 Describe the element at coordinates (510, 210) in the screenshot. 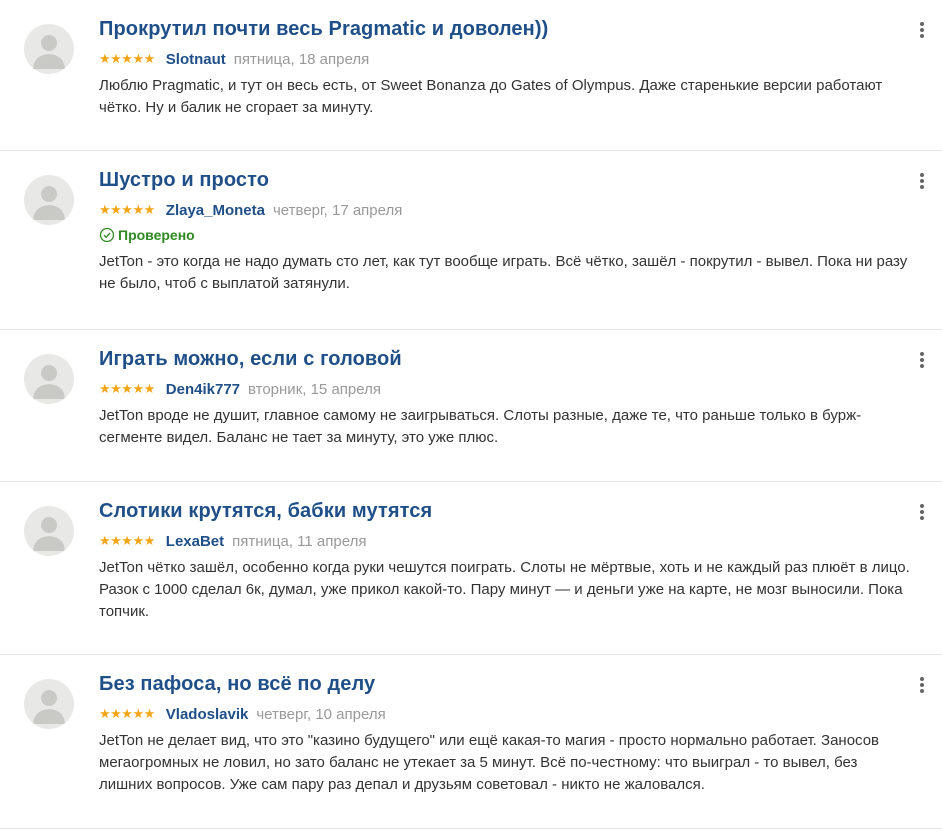

I see `review-meta: ★★★★★ Zlaya_Moneta четверг, 17 апреля` at that location.